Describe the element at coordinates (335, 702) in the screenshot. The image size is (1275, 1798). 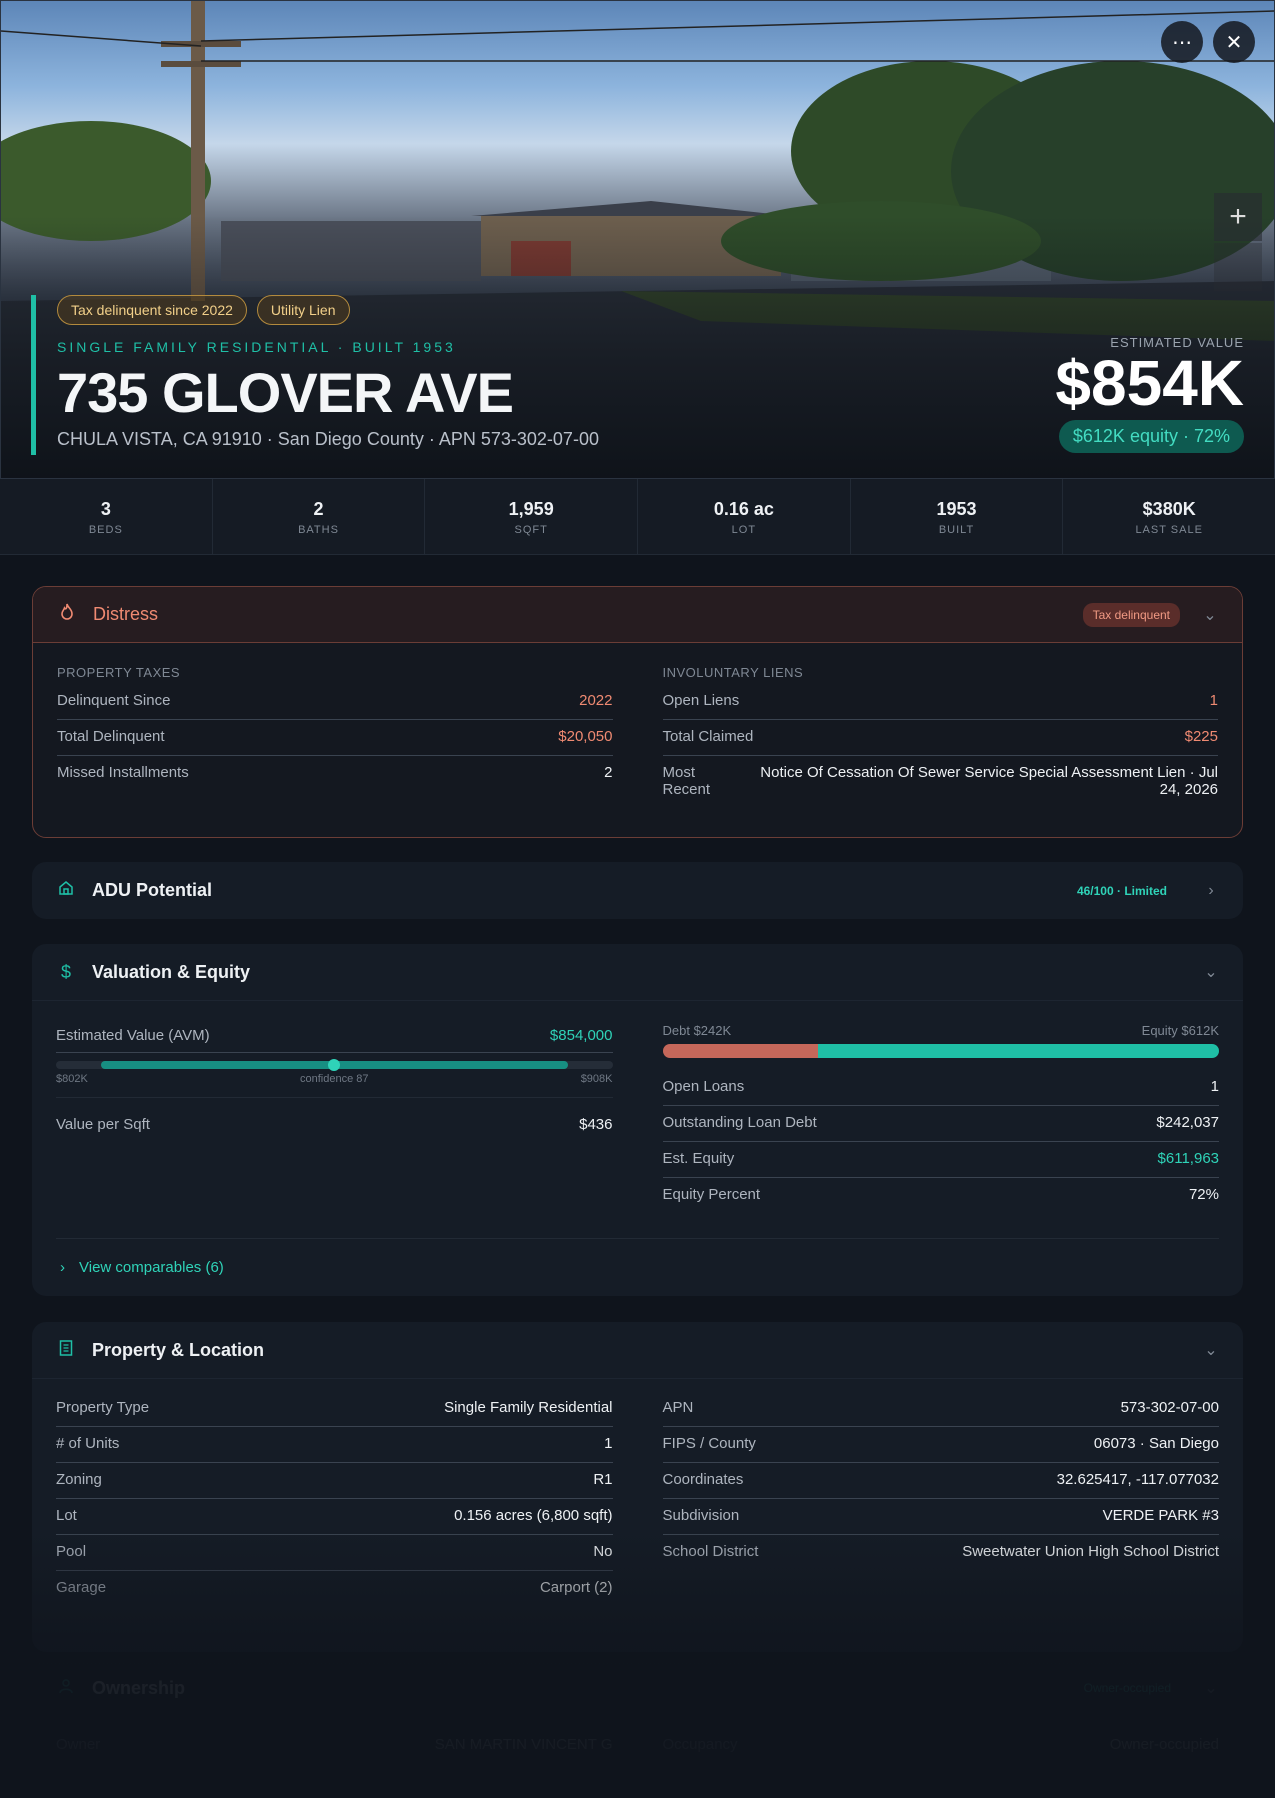
I see `table-row: Delinquent Since 2022` at that location.